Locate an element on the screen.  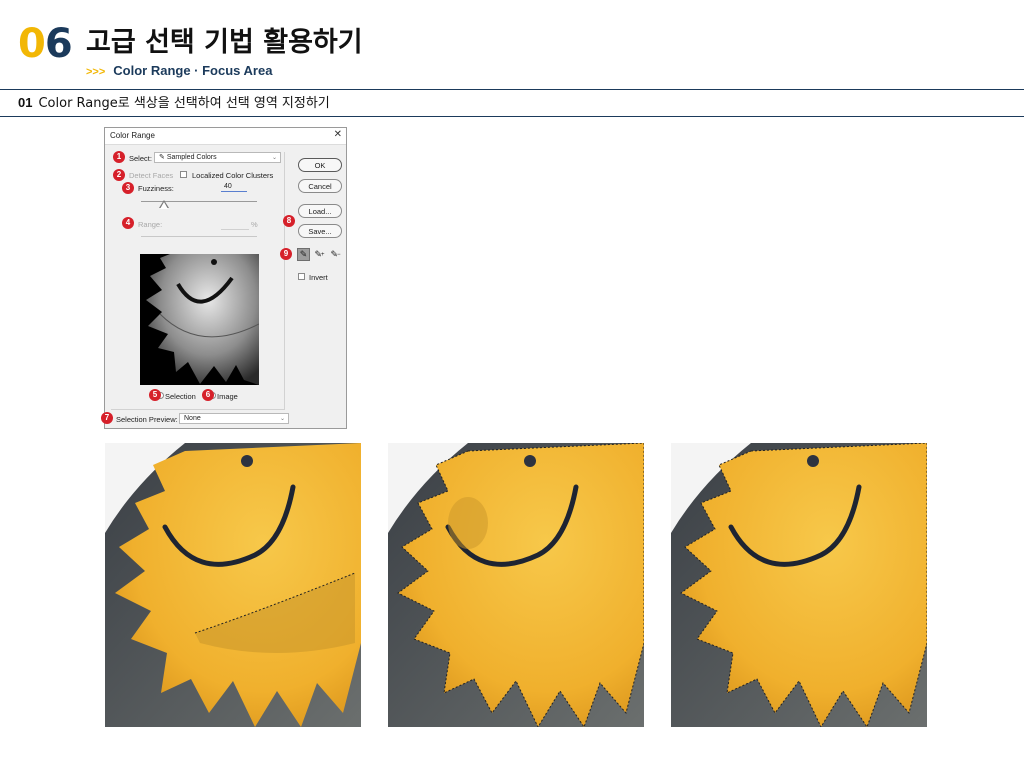
eyedropper-minus-icon: ✎ − is located at coordinates (335, 254).